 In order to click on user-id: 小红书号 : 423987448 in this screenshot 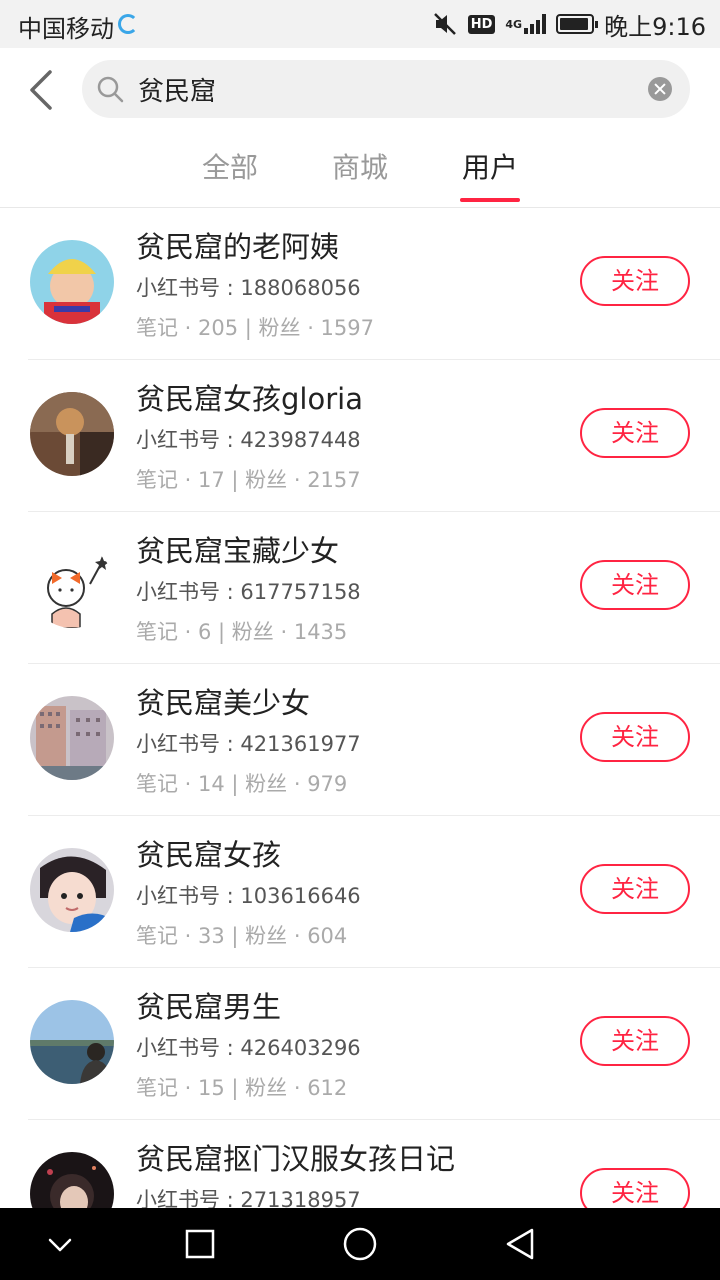, I will do `click(248, 440)`.